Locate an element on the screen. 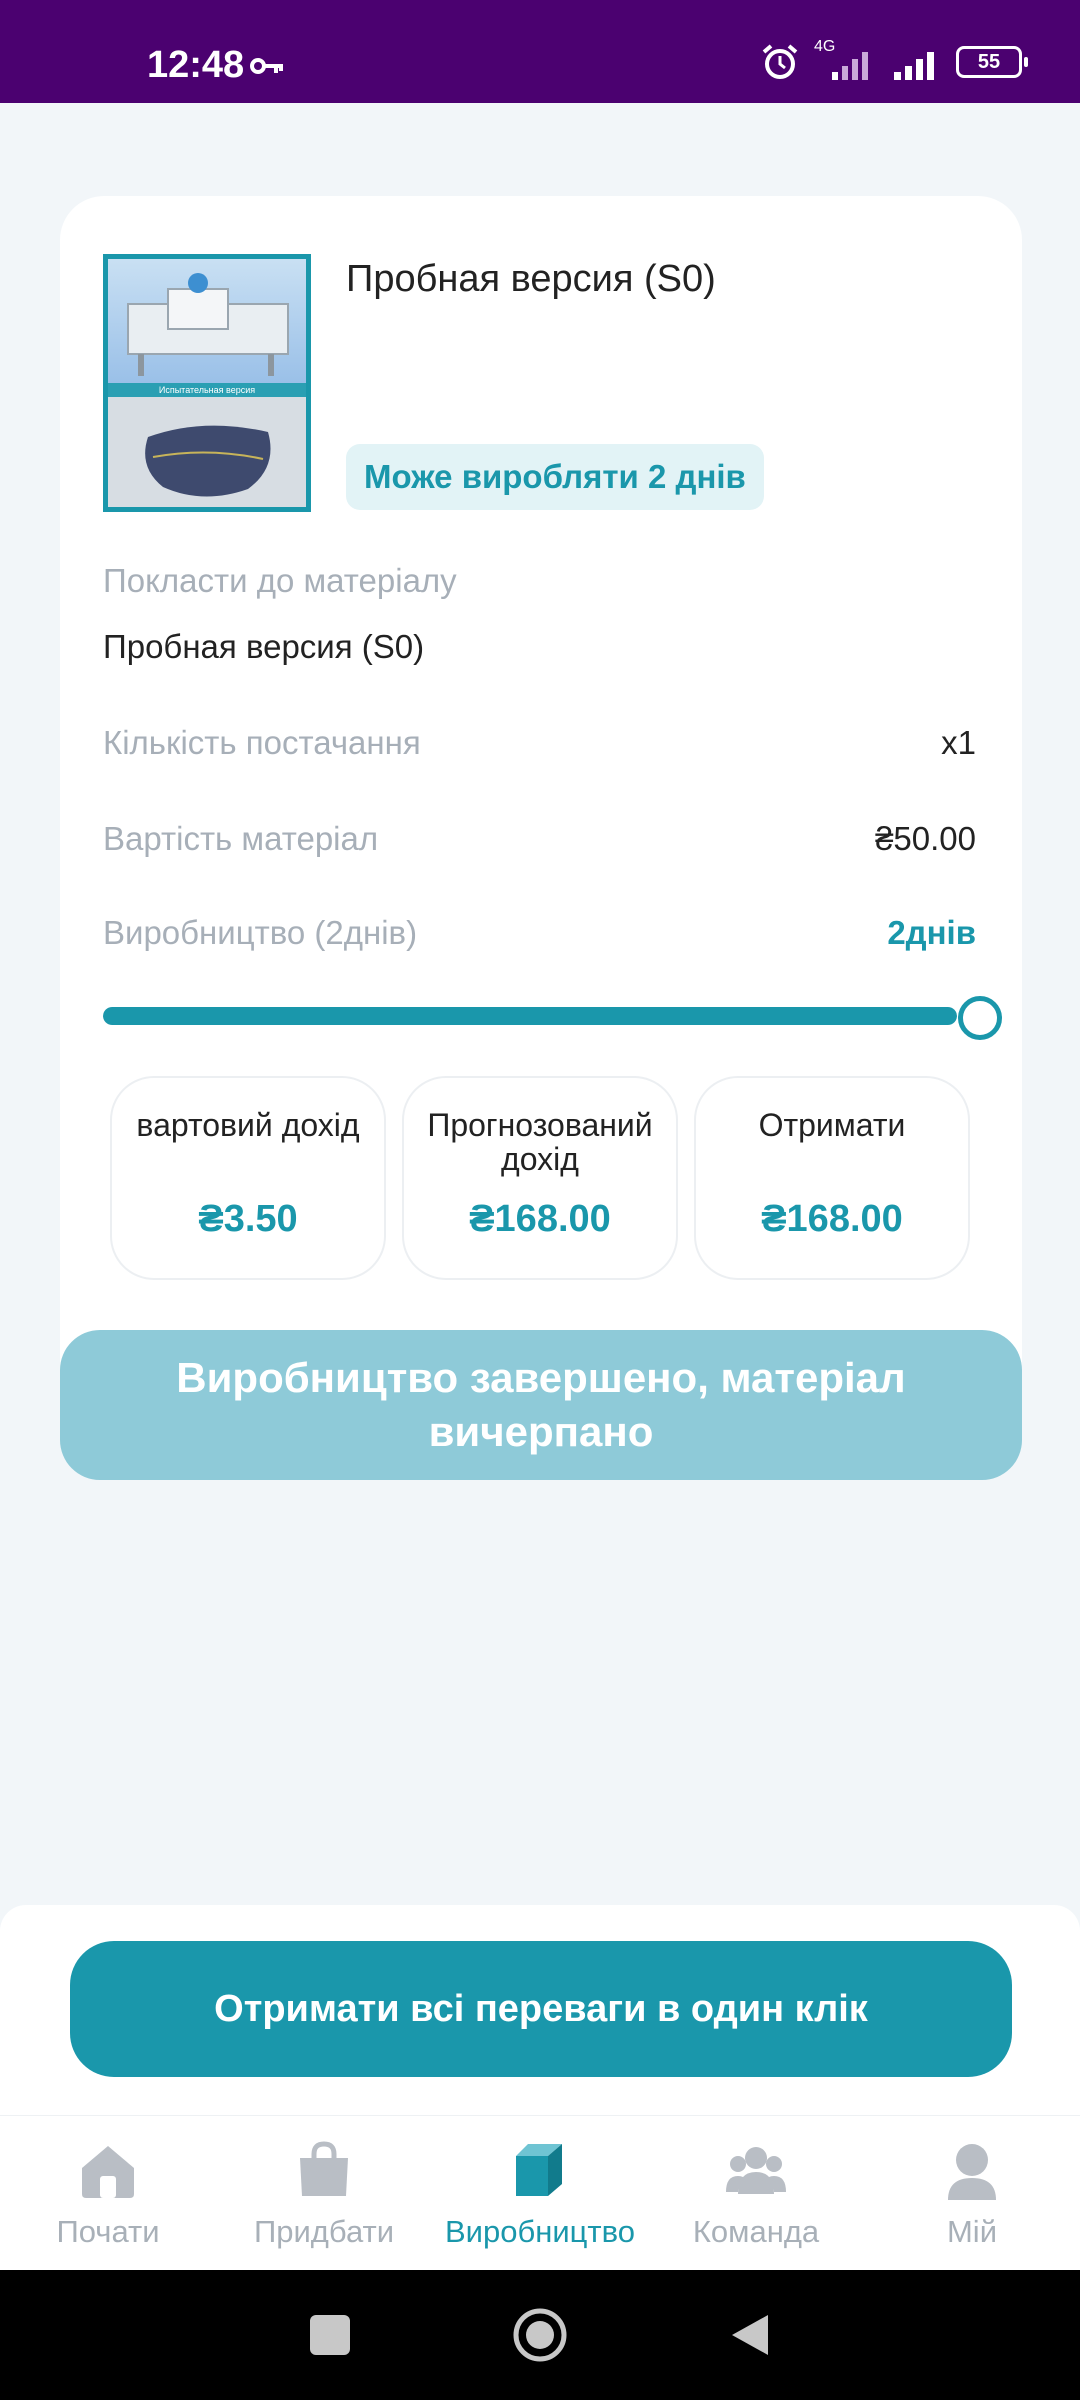  signal-4g-icon: 4G is located at coordinates (846, 60).